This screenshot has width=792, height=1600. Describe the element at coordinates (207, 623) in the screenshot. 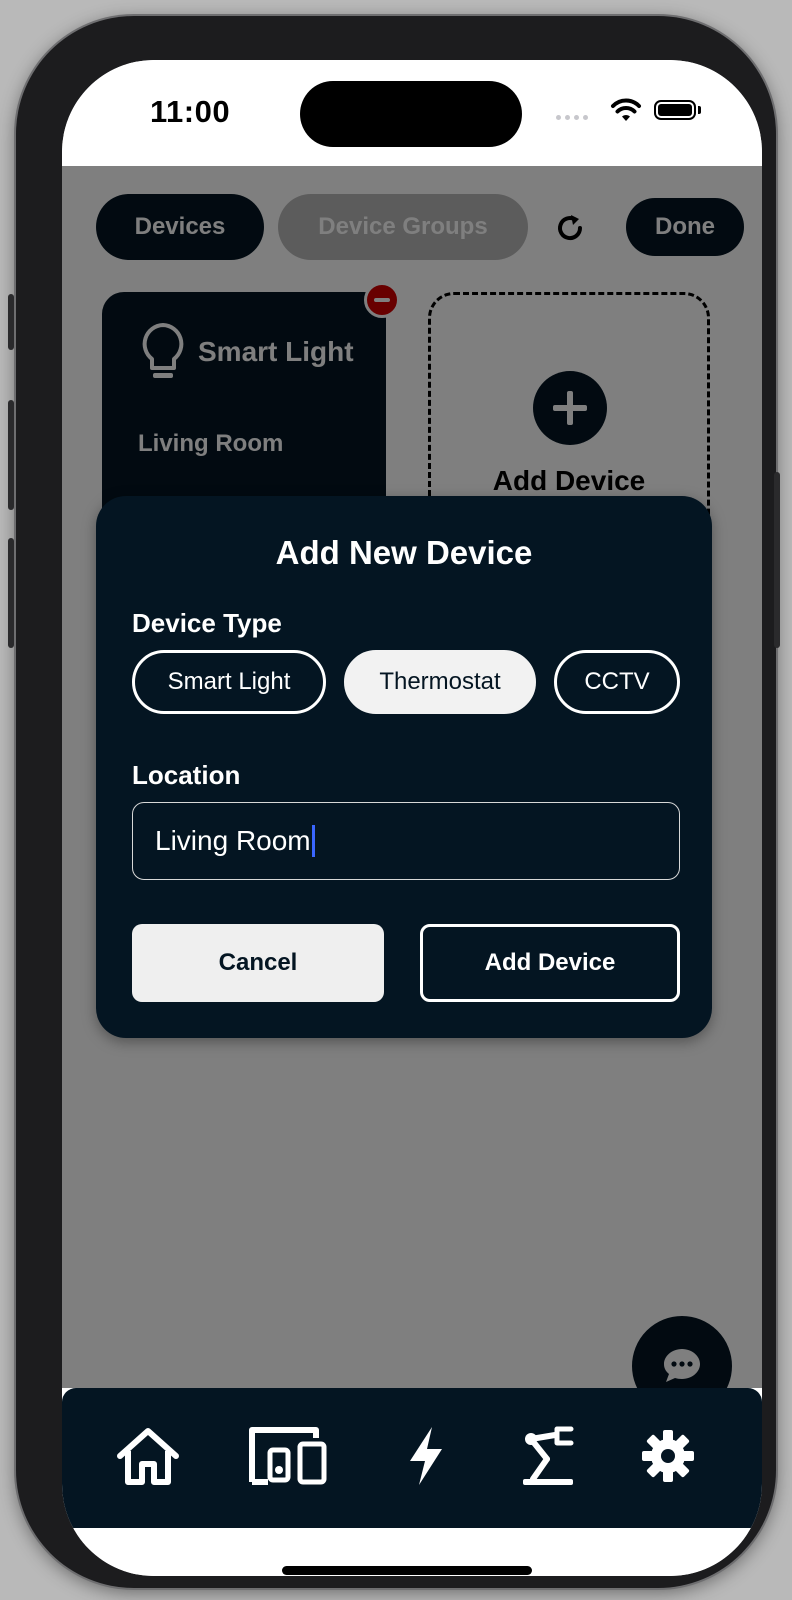

I see `device-type-label: Device Type` at that location.